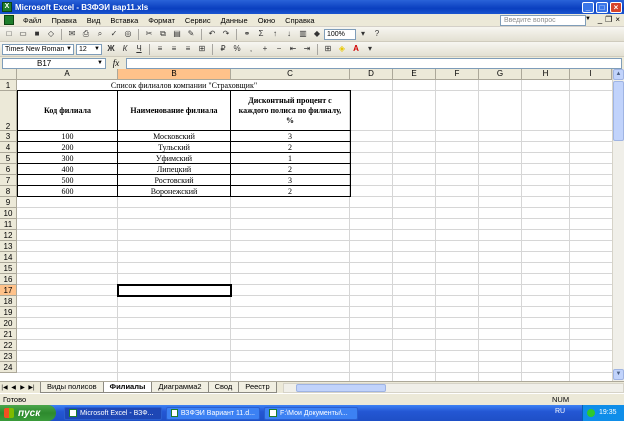  What do you see at coordinates (371, 74) in the screenshot?
I see `column-header-d: D` at bounding box center [371, 74].